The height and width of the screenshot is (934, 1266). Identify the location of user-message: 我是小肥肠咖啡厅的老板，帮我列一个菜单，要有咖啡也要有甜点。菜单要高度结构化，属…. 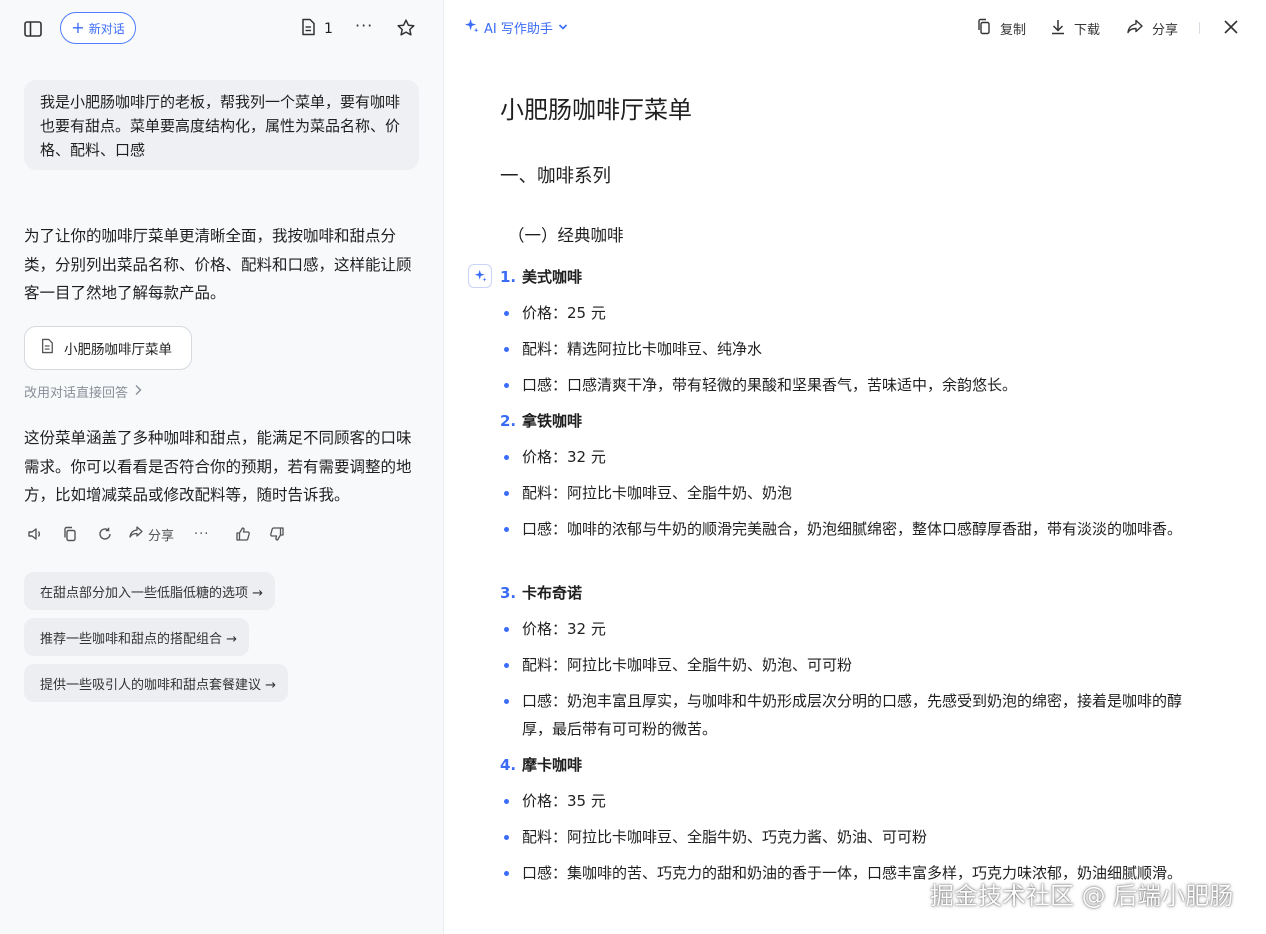
(221, 125).